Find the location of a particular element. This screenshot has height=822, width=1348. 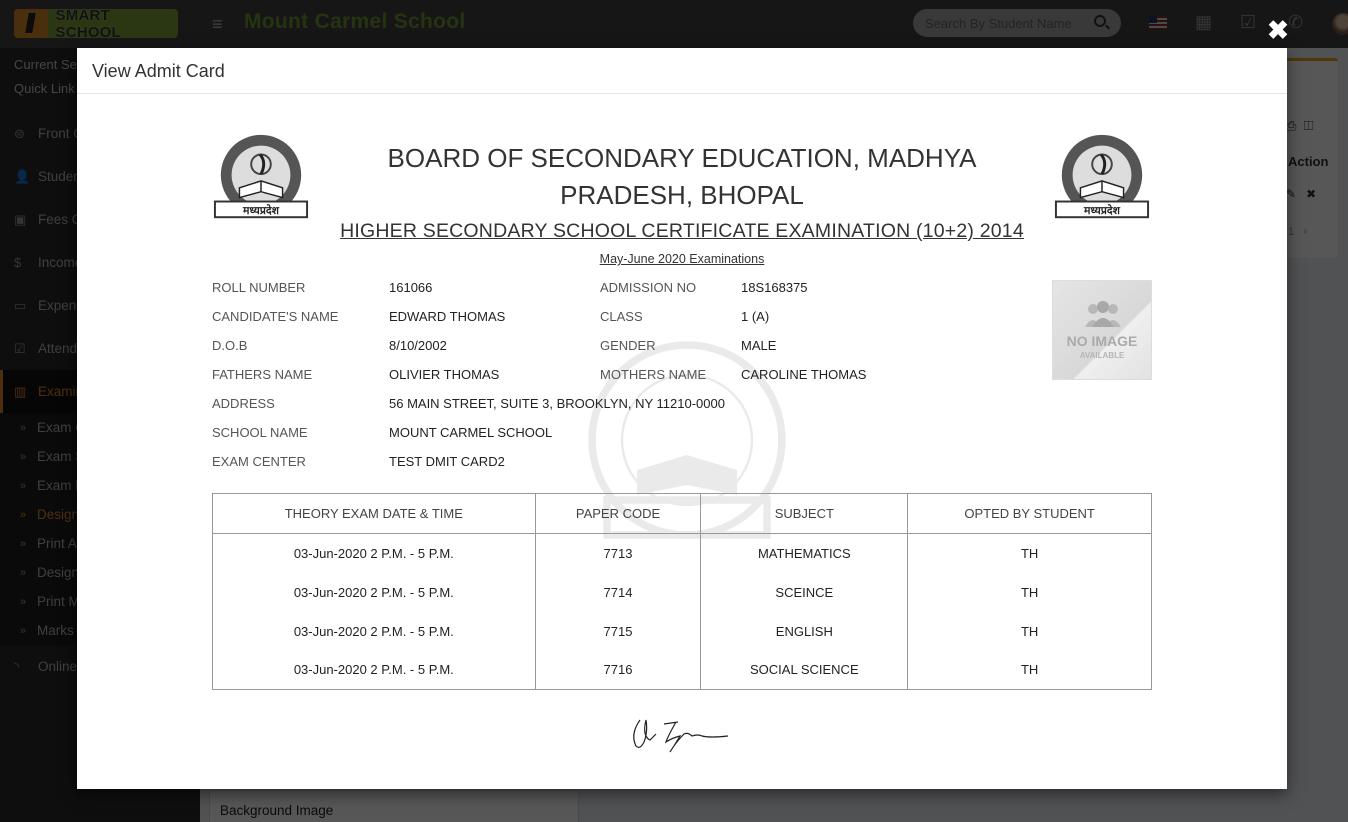

people-icon is located at coordinates (1103, 314).